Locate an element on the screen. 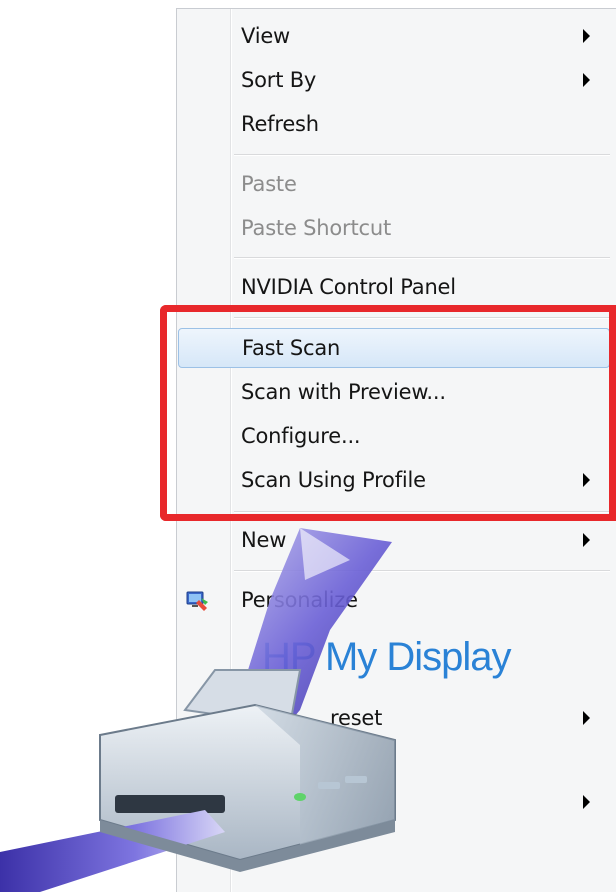 The image size is (616, 892). menu-item-refresh: Refresh is located at coordinates (394, 124).